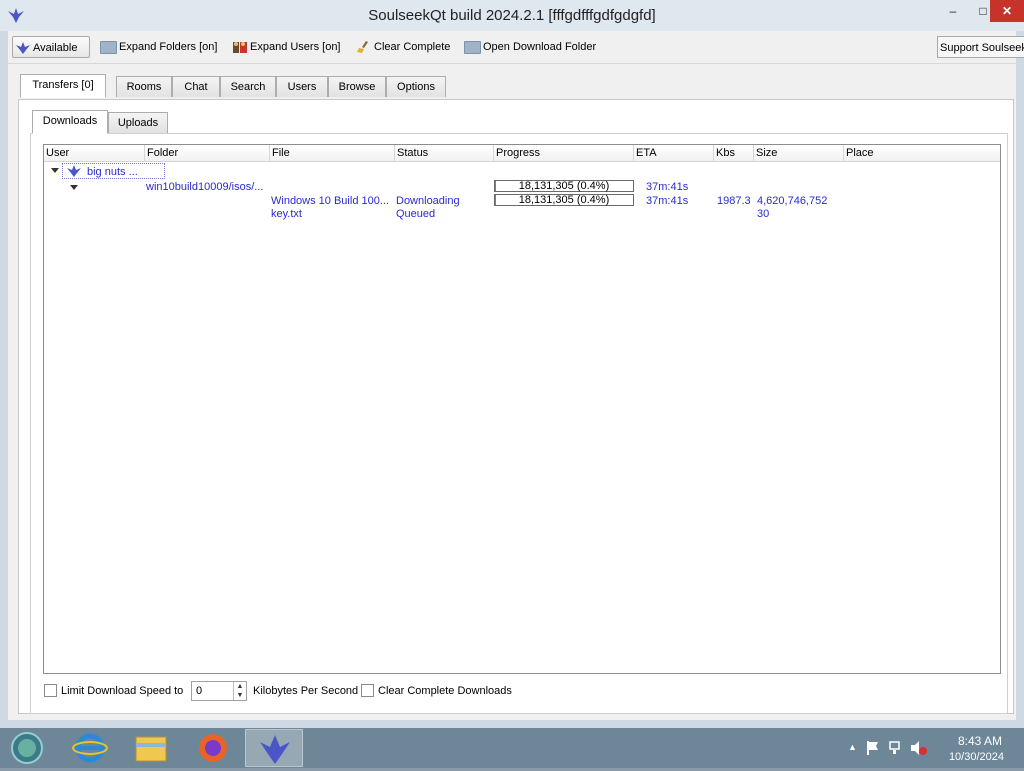 The width and height of the screenshot is (1024, 771). I want to click on tab-label: Transfers [0], so click(63, 85).